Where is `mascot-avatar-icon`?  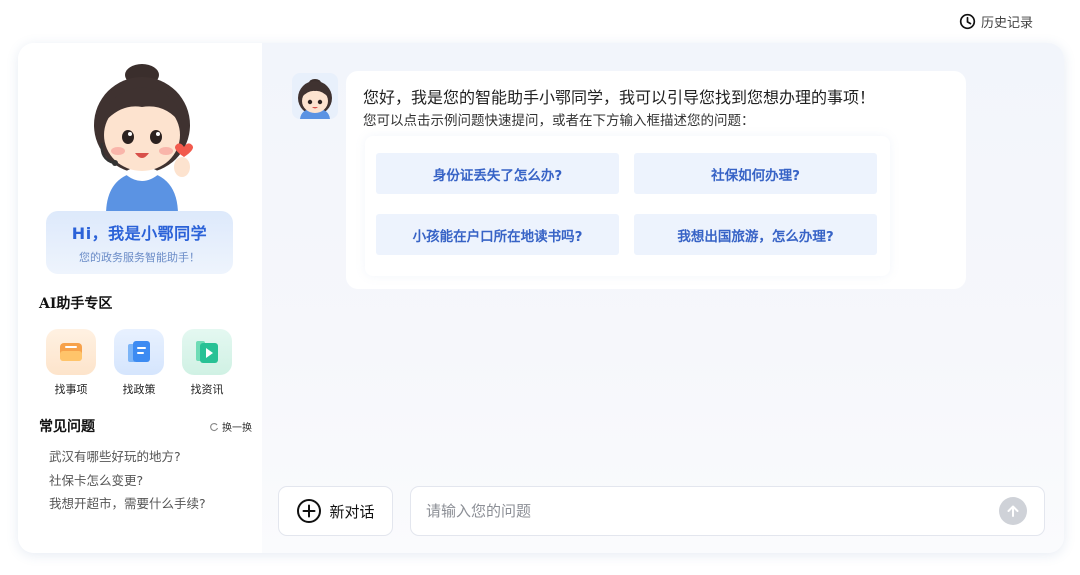 mascot-avatar-icon is located at coordinates (315, 99).